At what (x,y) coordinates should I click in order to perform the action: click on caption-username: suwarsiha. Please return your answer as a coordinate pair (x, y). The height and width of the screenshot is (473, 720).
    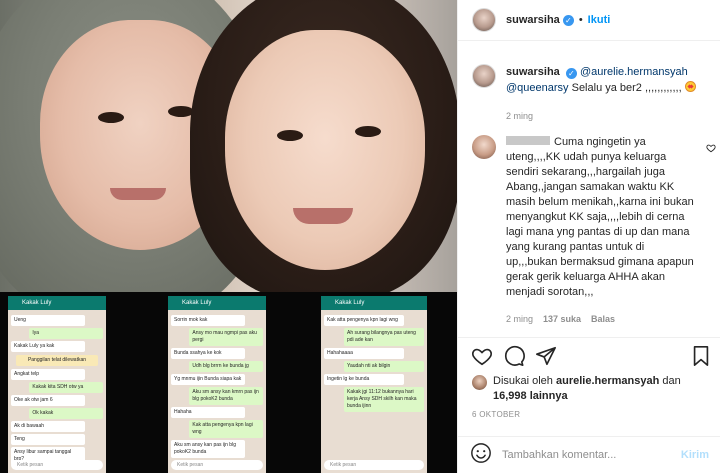
    Looking at the image, I should click on (533, 72).